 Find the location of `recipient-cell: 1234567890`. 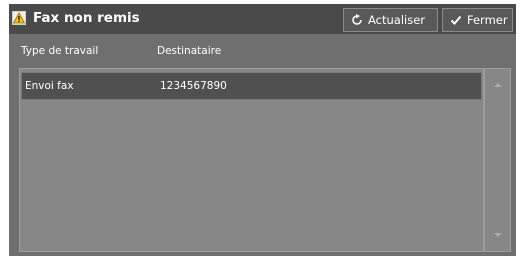

recipient-cell: 1234567890 is located at coordinates (193, 86).